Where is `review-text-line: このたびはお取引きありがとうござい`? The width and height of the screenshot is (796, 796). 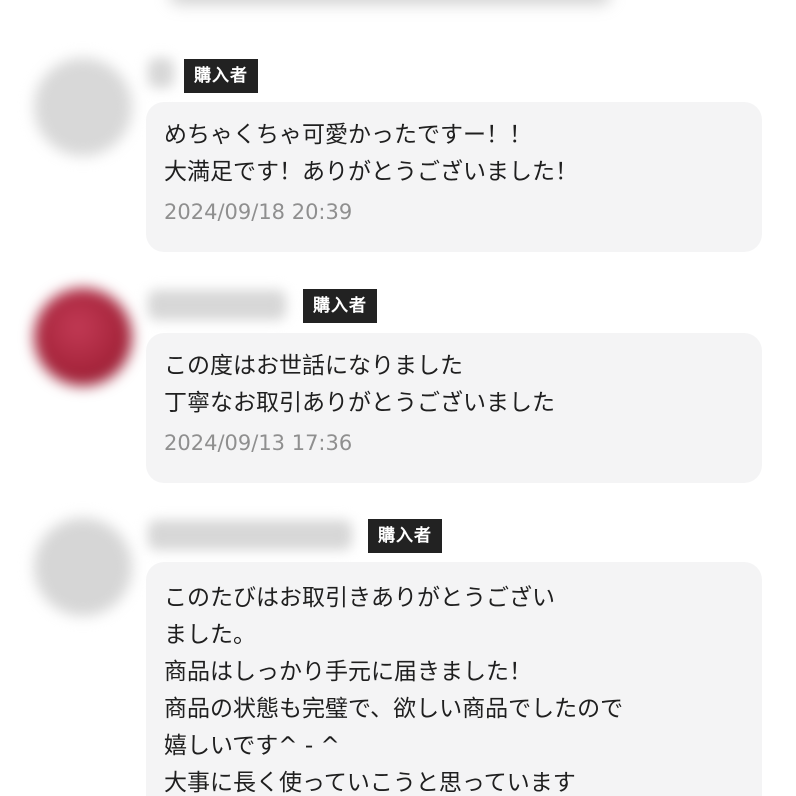
review-text-line: このたびはお取引きありがとうござい is located at coordinates (359, 598).